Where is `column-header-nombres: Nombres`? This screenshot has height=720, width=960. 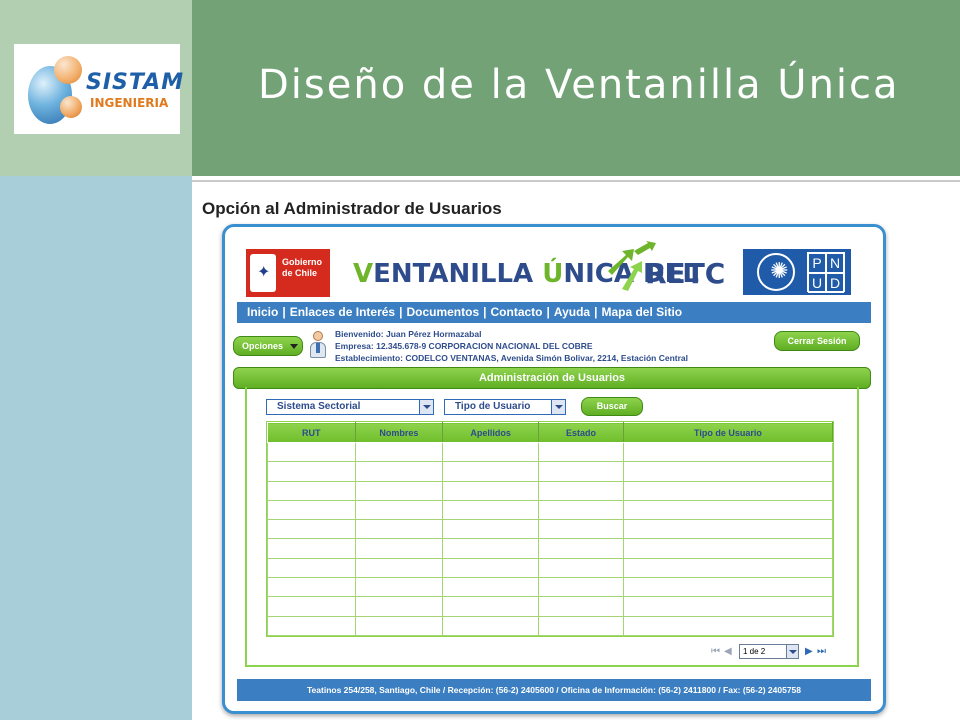 column-header-nombres: Nombres is located at coordinates (399, 432).